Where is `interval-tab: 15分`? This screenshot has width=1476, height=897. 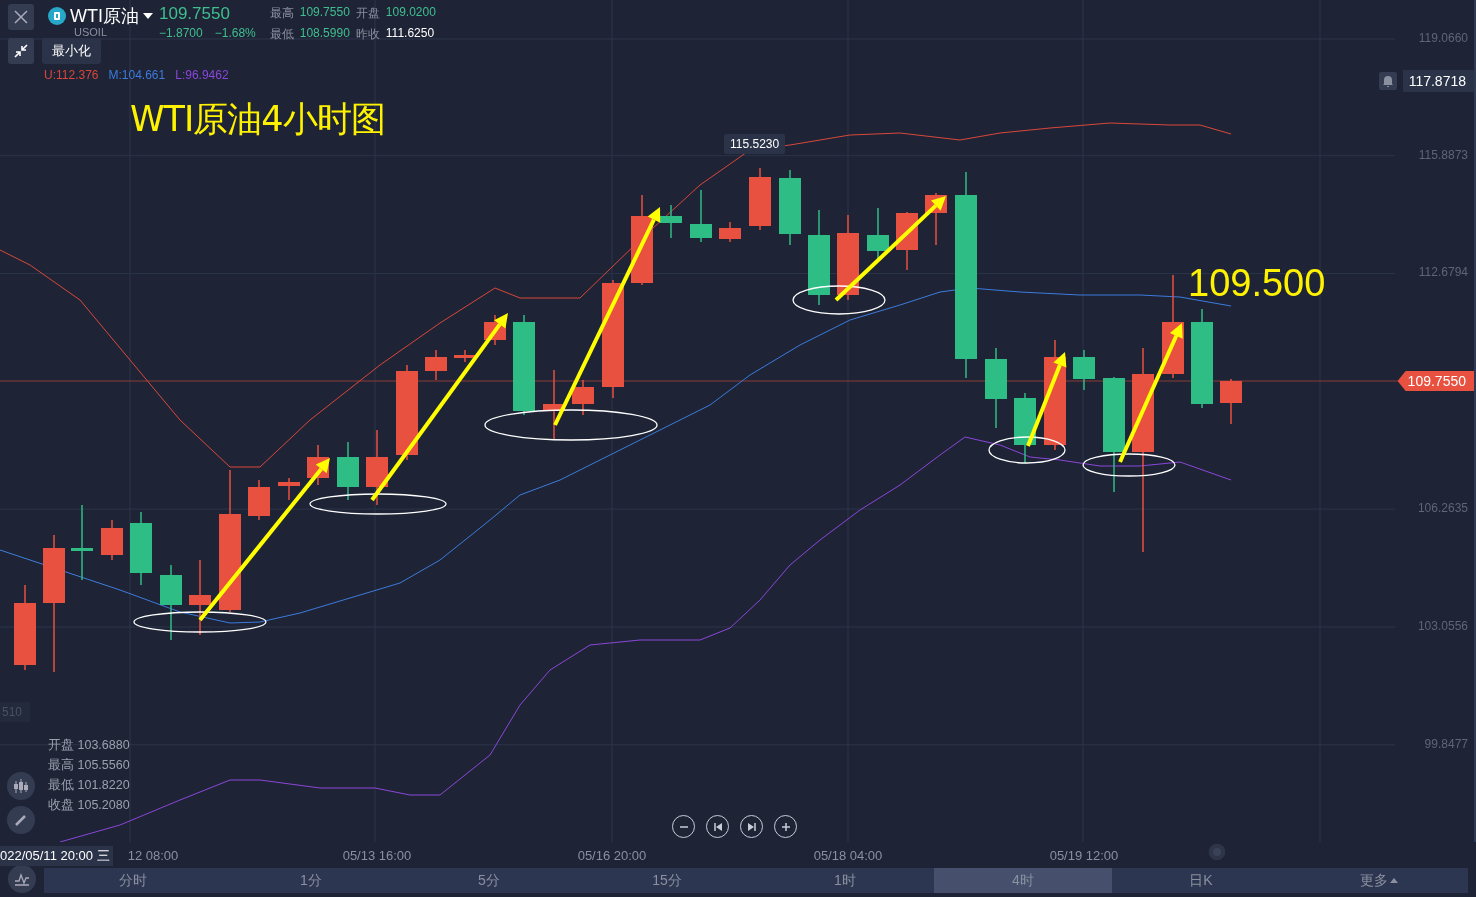
interval-tab: 15分 is located at coordinates (667, 880).